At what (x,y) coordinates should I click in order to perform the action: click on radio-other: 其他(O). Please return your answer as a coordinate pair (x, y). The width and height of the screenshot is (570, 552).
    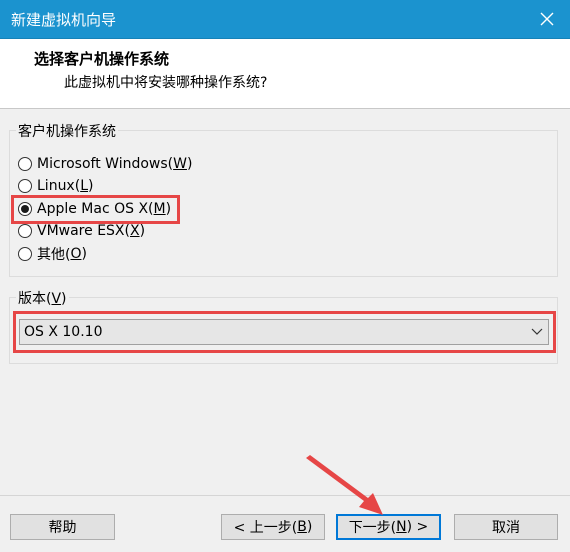
    Looking at the image, I should click on (52, 254).